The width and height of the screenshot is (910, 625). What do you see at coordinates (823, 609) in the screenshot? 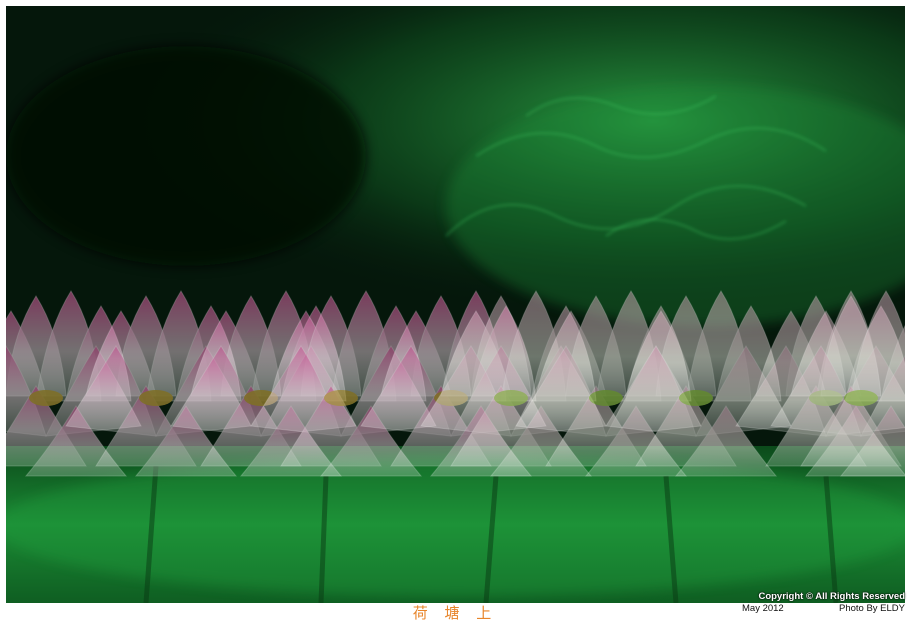
I see `photo-meta: May 2012 Photo By ELDY` at bounding box center [823, 609].